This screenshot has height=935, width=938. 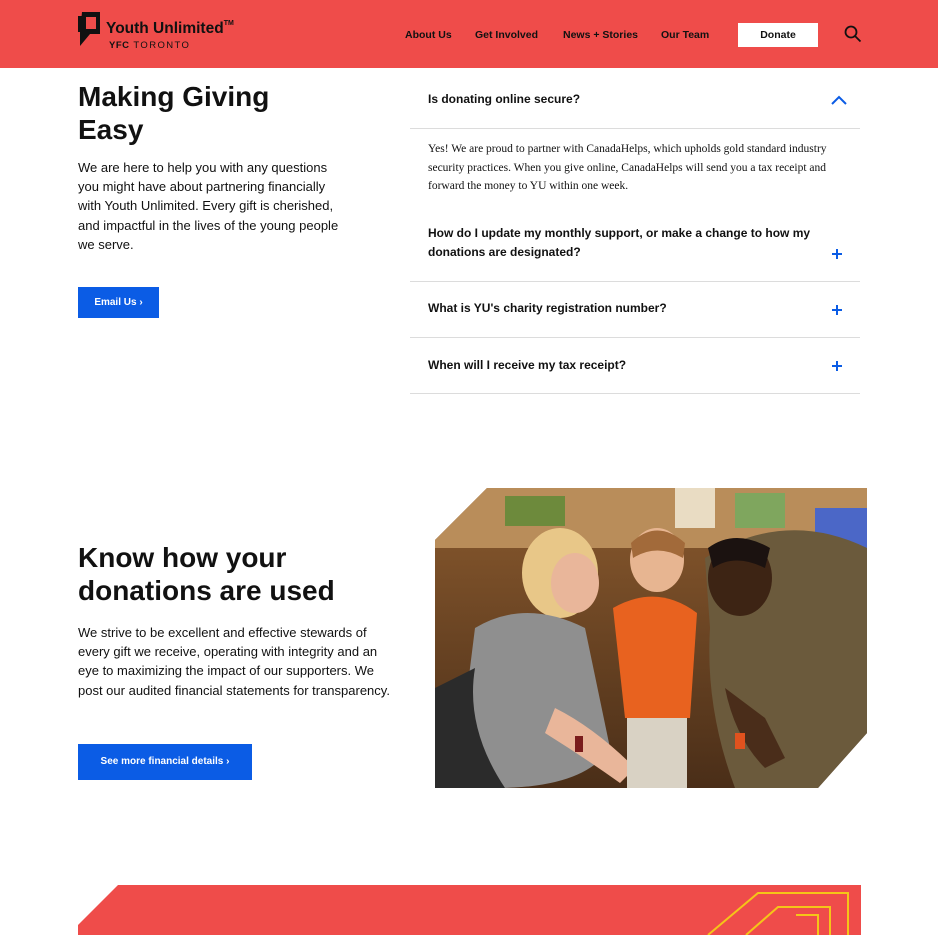 What do you see at coordinates (506, 35) in the screenshot?
I see `nav-get-involved: Get Involved` at bounding box center [506, 35].